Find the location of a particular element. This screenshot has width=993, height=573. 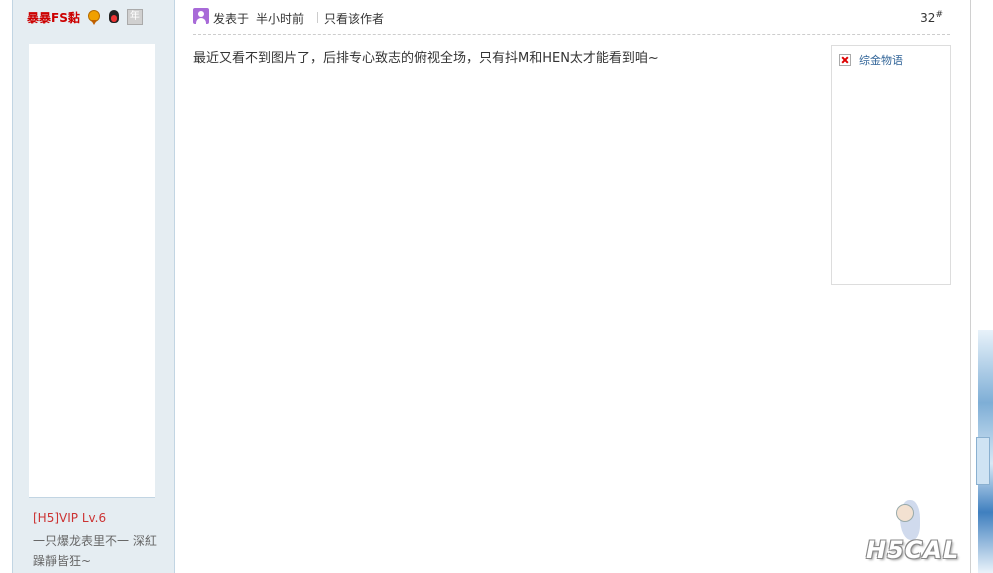

separator is located at coordinates (317, 17).